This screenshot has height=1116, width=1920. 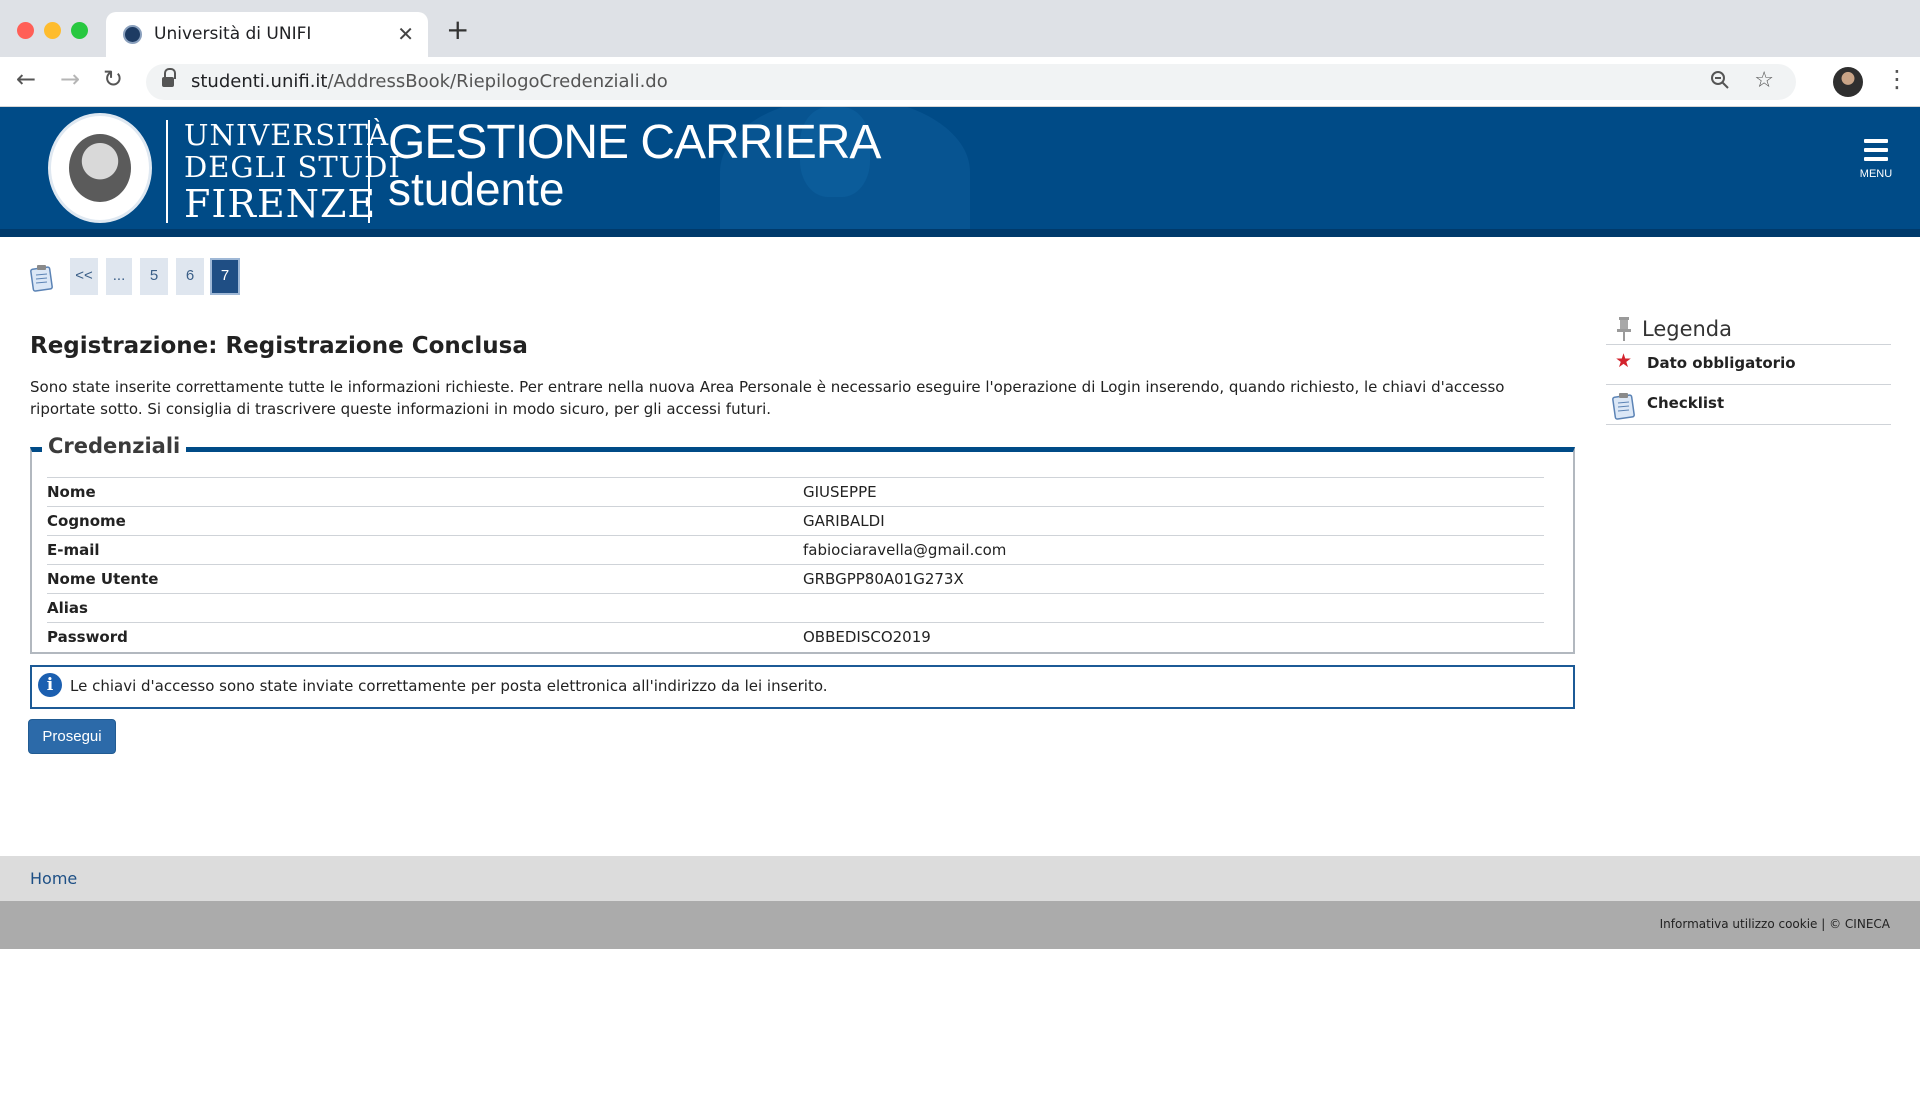 What do you see at coordinates (113, 79) in the screenshot?
I see `reload-icon: ↻` at bounding box center [113, 79].